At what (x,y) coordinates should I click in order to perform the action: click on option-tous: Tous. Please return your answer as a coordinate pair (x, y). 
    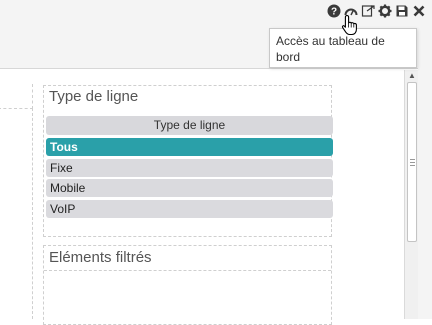
    Looking at the image, I should click on (189, 147).